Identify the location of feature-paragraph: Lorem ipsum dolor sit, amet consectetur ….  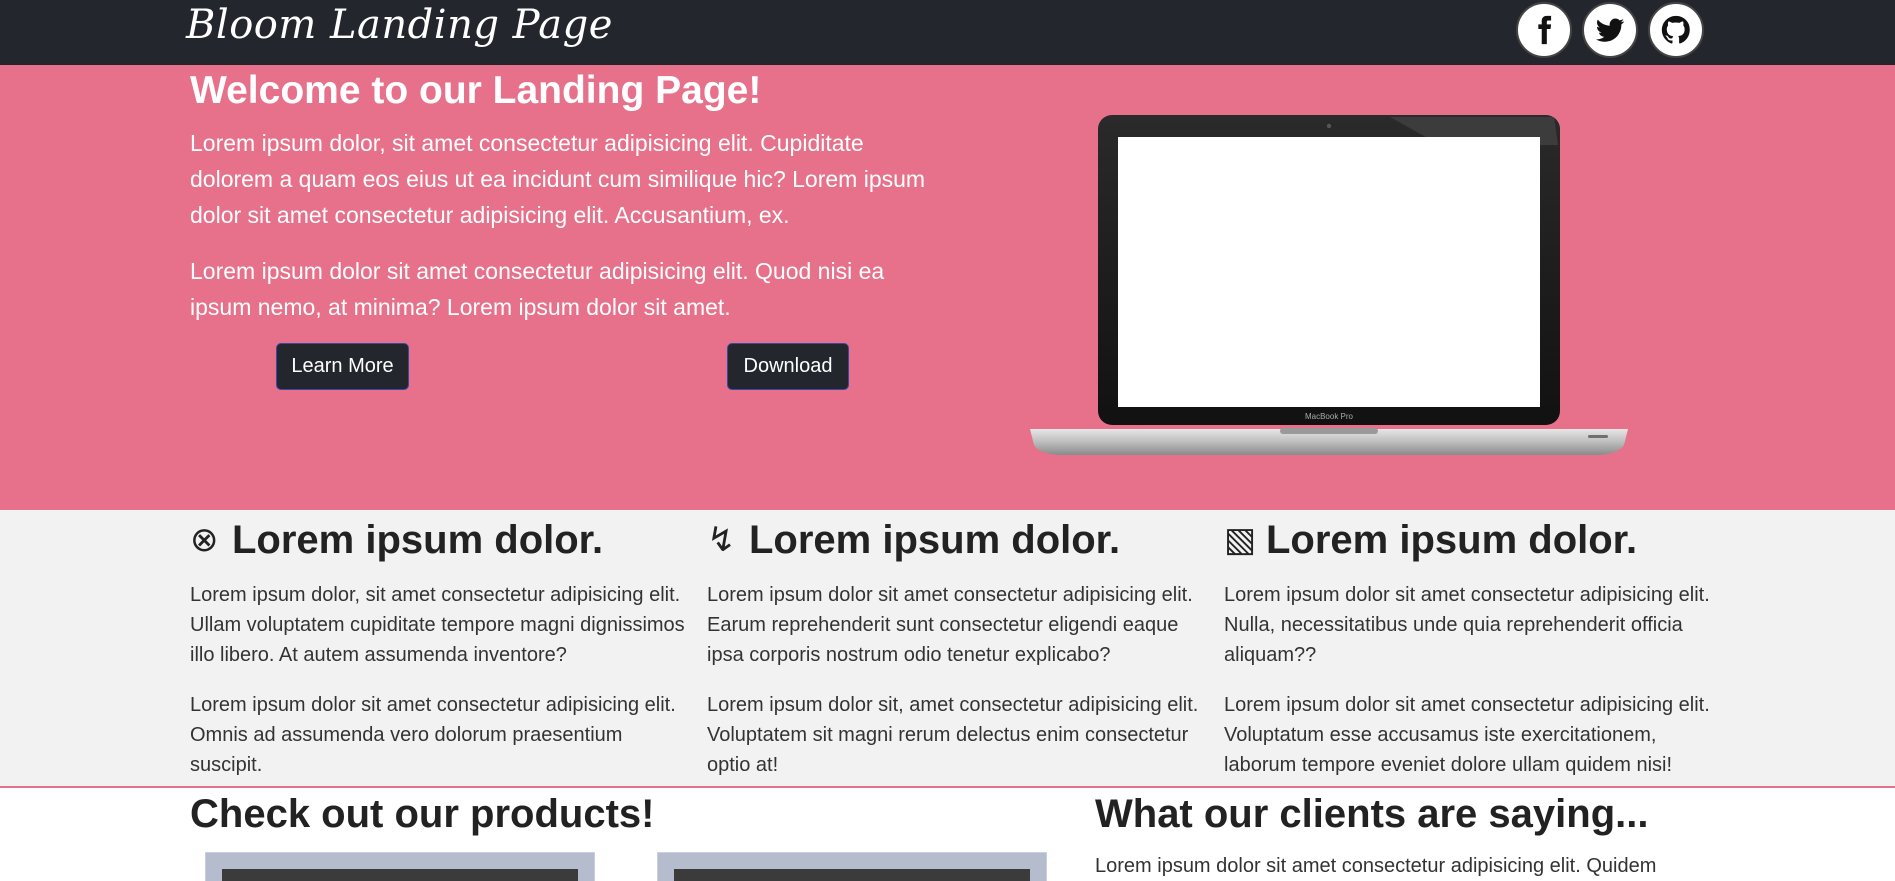
(953, 735).